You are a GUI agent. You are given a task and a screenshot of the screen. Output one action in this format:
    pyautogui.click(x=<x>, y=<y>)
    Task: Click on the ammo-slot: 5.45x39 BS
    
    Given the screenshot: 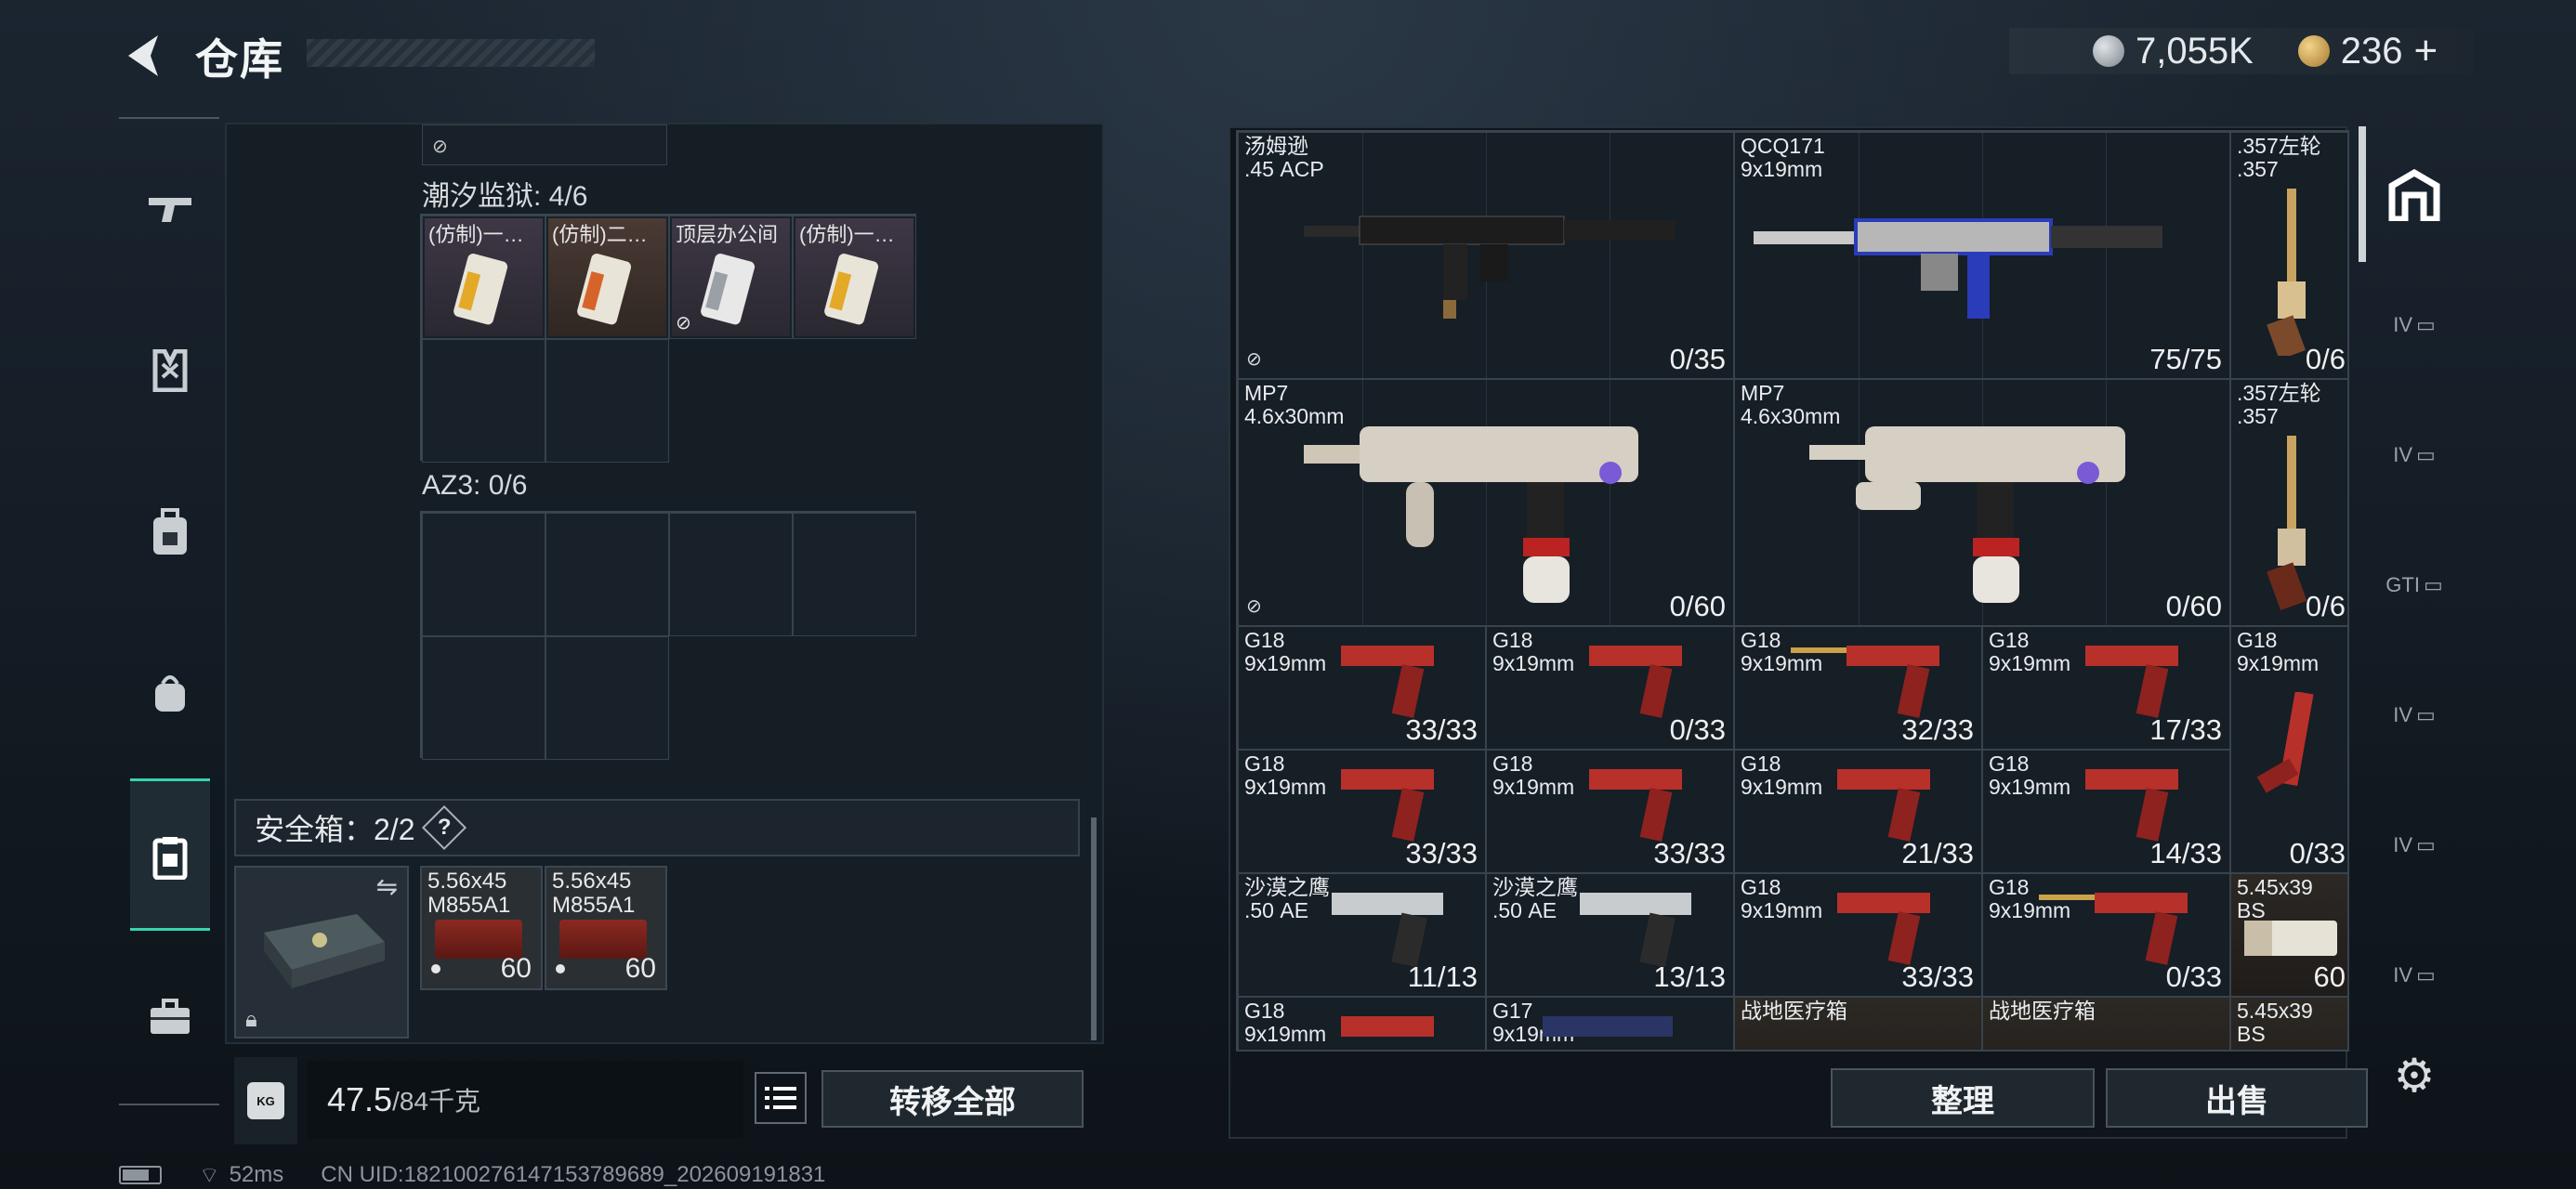 What is the action you would take?
    pyautogui.click(x=2288, y=1024)
    